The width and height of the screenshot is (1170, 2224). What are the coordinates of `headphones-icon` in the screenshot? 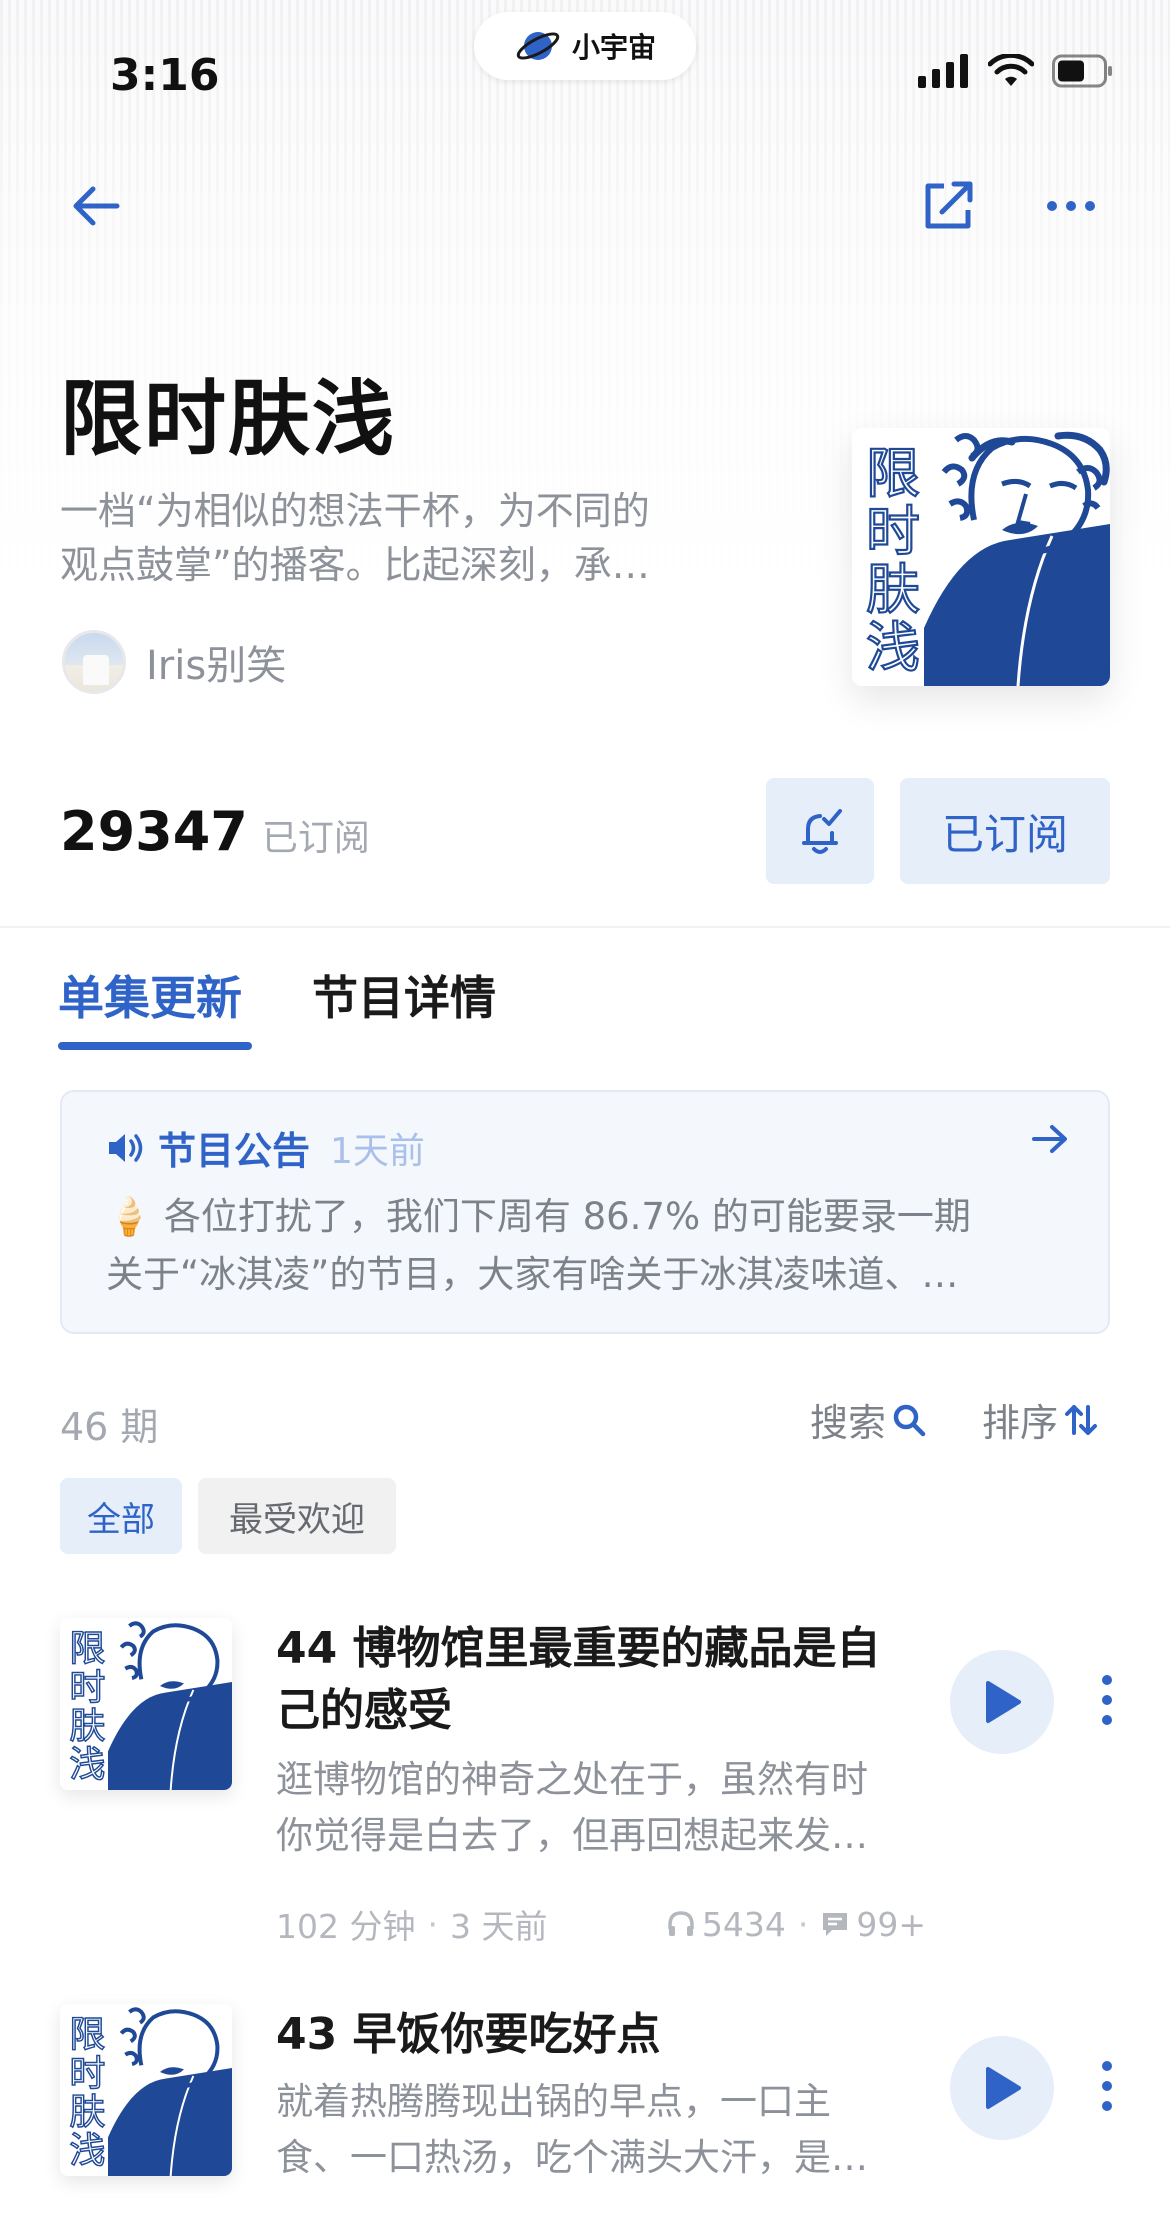 It's located at (681, 1923).